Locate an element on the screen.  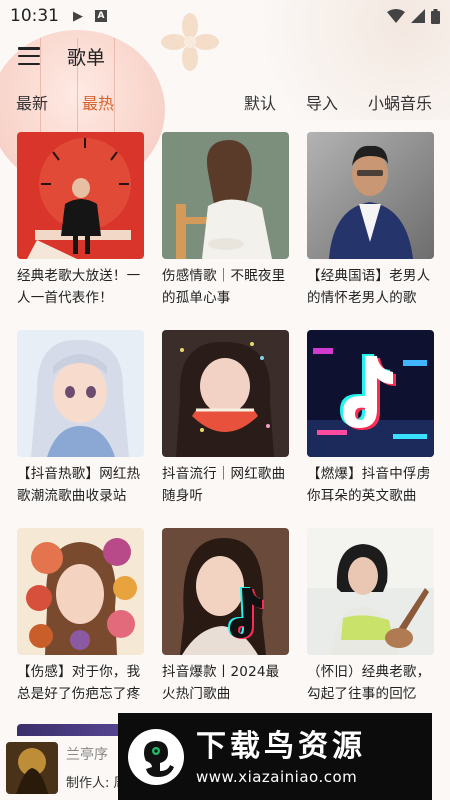
snail-music-button: 小蜗音乐 is located at coordinates (400, 102).